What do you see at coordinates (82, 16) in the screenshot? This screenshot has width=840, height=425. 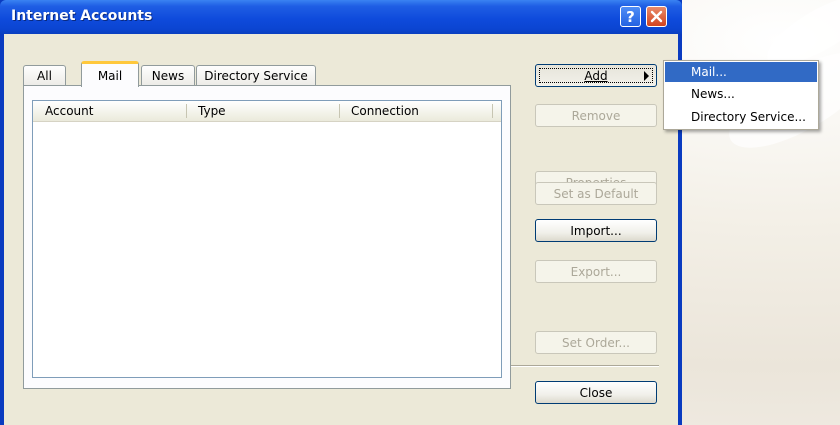 I see `window-title: Internet Accounts` at bounding box center [82, 16].